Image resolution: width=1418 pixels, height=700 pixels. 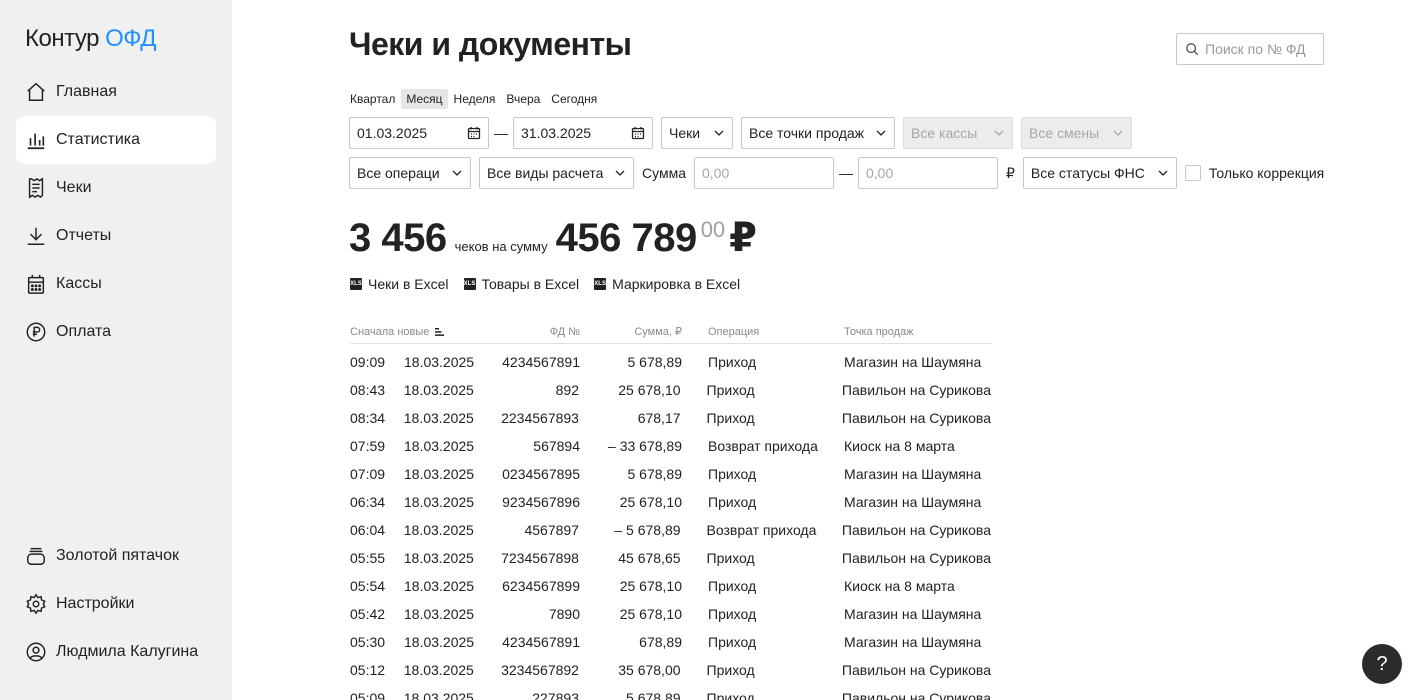 What do you see at coordinates (399, 284) in the screenshot?
I see `export-receipts-excel: XLS Чеки в Excel` at bounding box center [399, 284].